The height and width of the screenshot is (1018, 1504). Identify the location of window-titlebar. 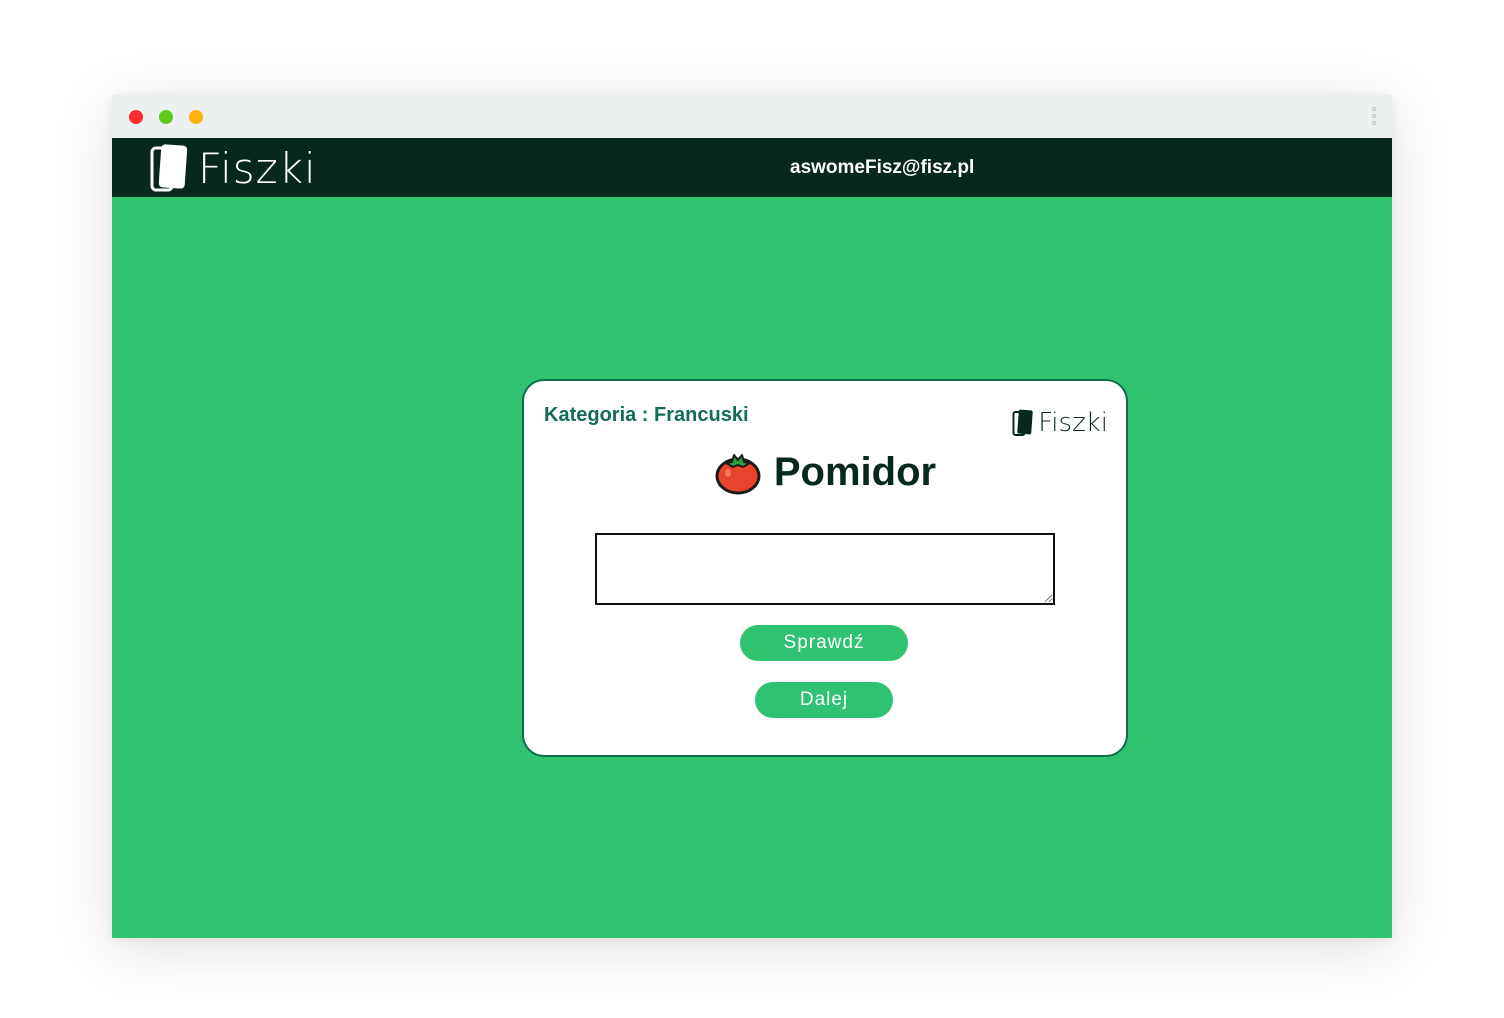
(752, 116).